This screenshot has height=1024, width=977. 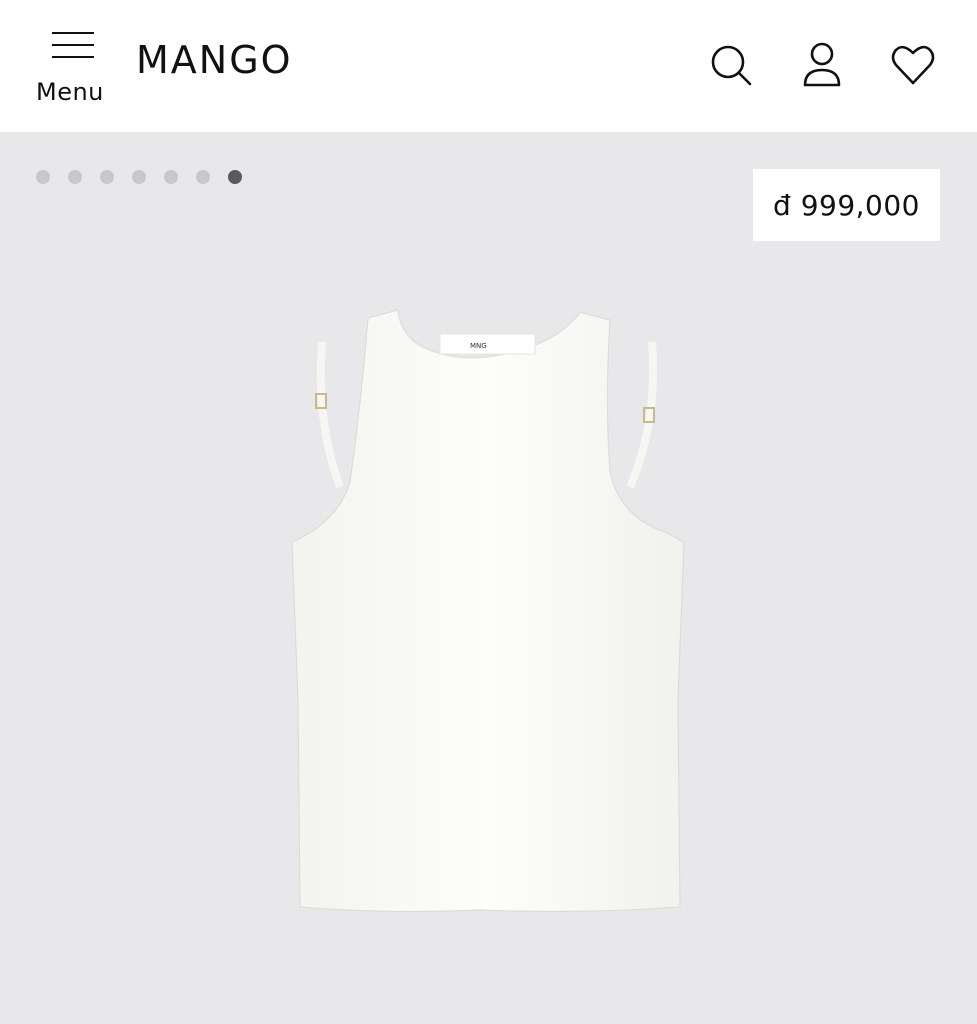 I want to click on pagination-dot-active, so click(x=235, y=177).